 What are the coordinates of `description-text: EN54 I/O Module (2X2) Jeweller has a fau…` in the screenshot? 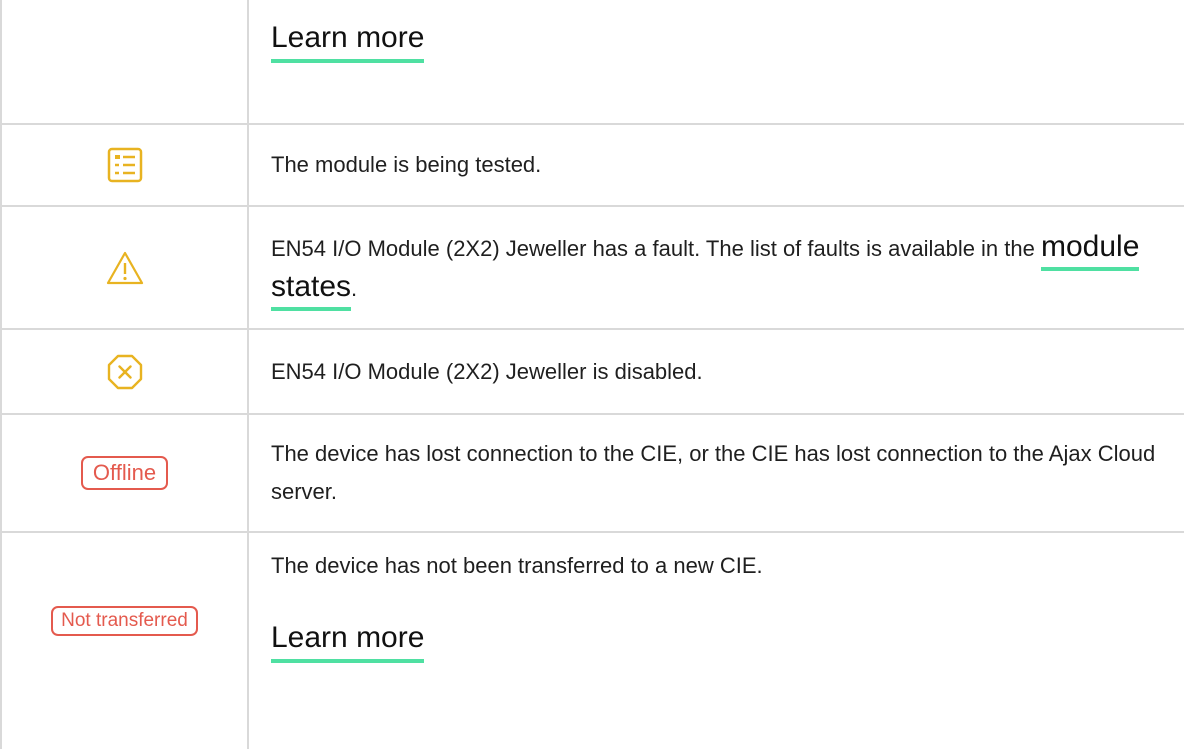 It's located at (656, 248).